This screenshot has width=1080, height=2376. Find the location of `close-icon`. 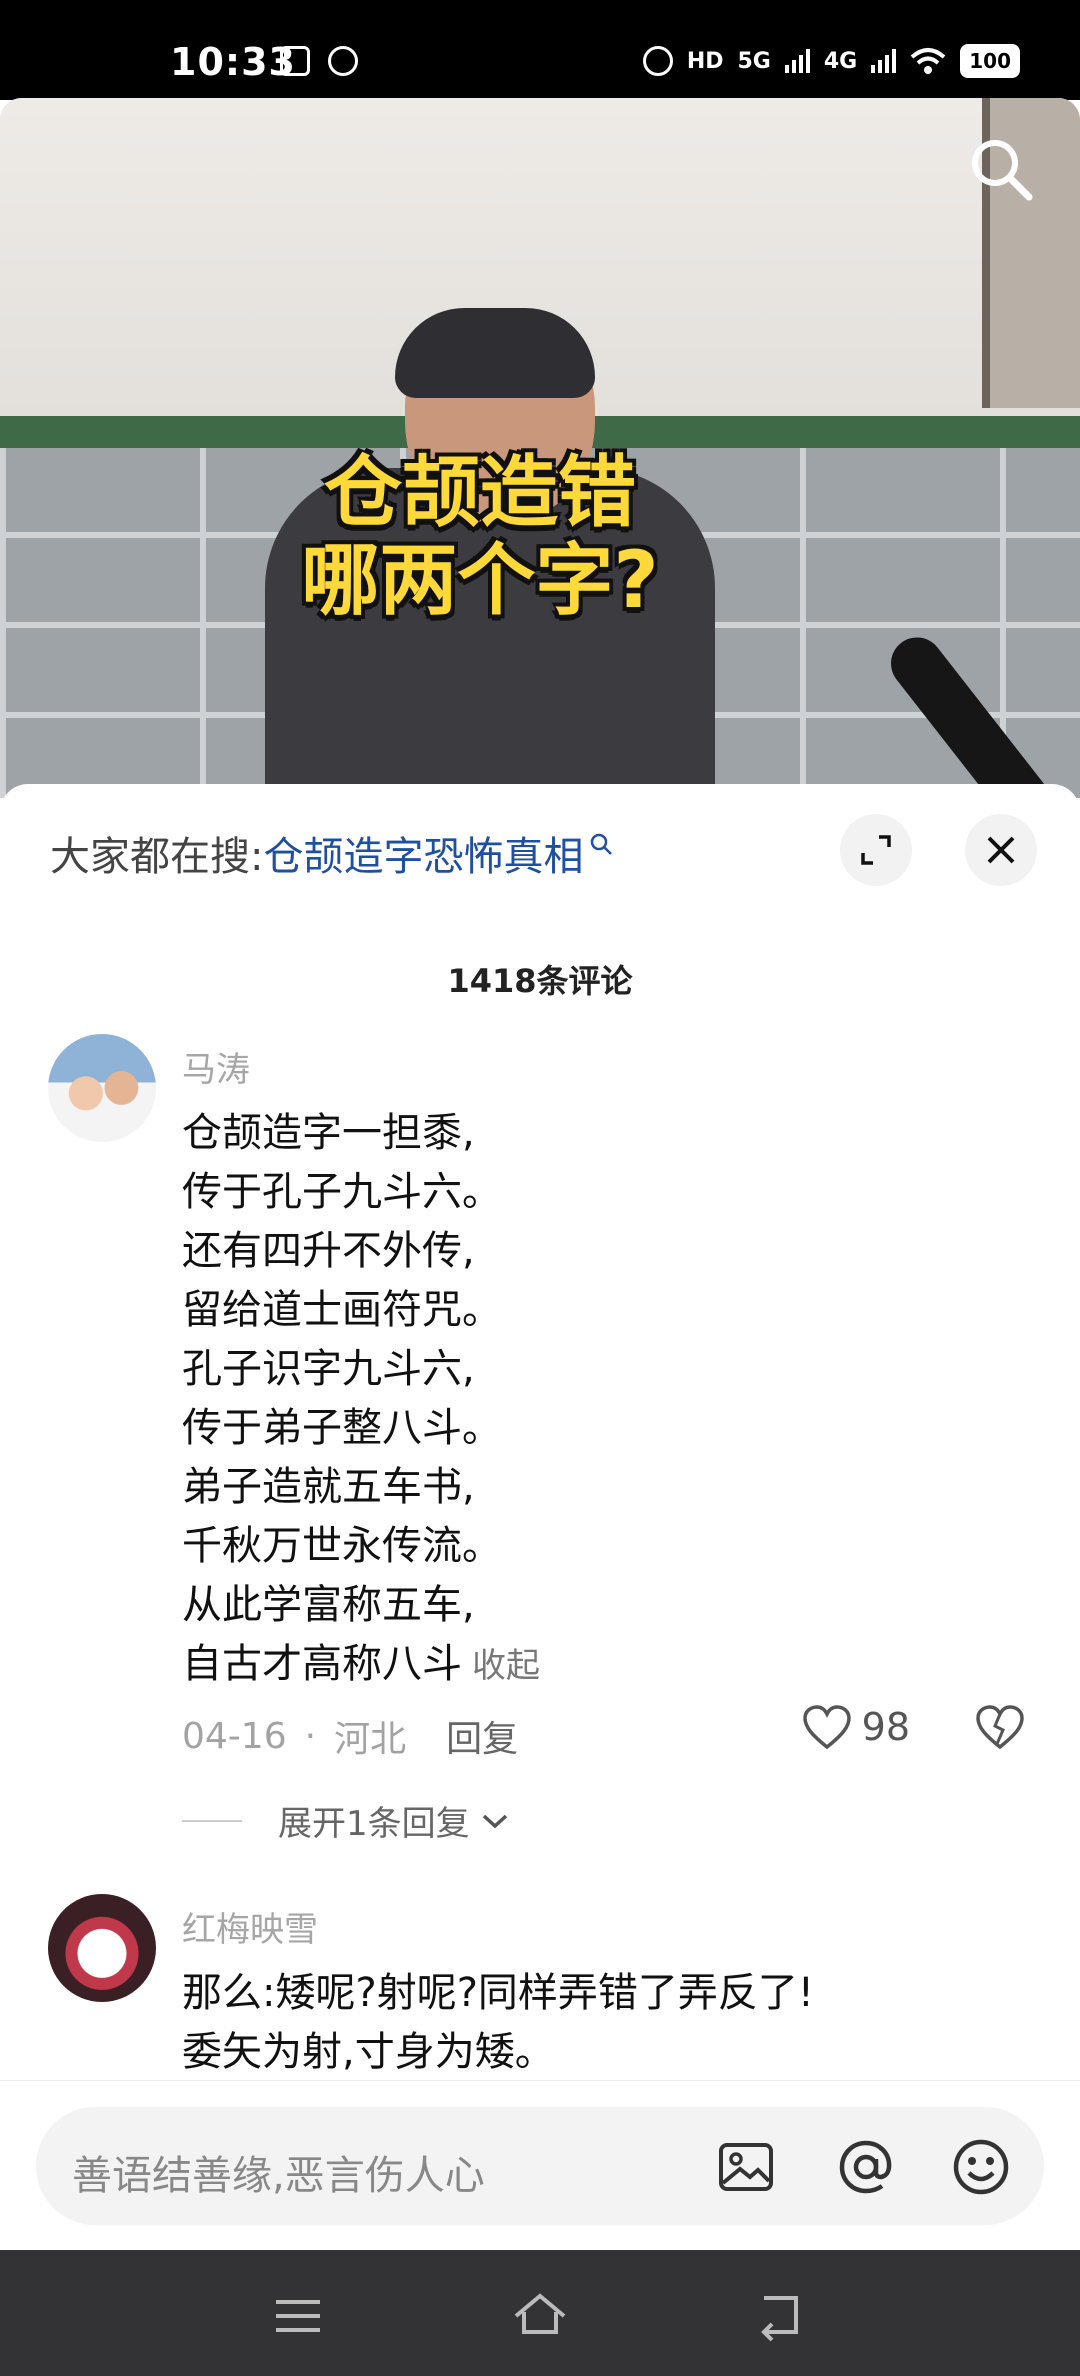

close-icon is located at coordinates (1001, 850).